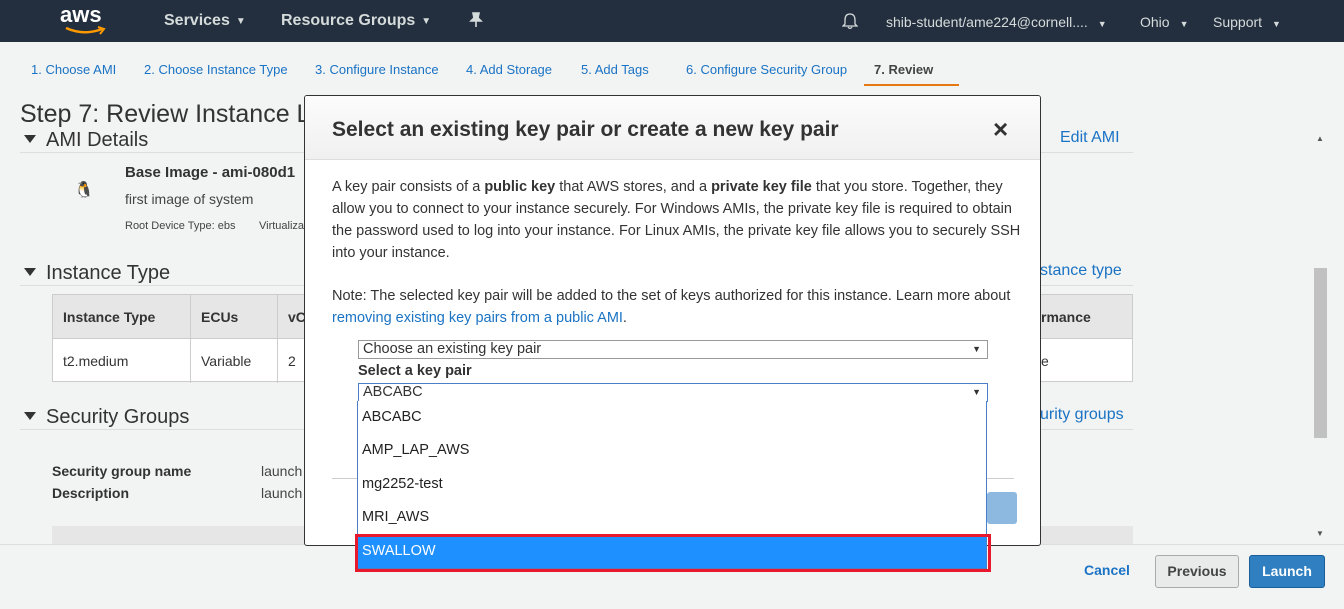 Image resolution: width=1344 pixels, height=609 pixels. Describe the element at coordinates (210, 172) in the screenshot. I see `base-image-title: Base Image - ami-080d1` at that location.